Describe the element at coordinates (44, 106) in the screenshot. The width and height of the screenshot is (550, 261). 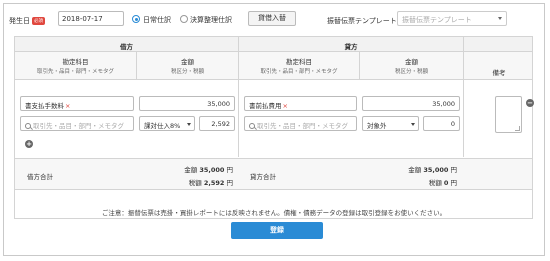
I see `debit-account-value: 書支払手数料` at that location.